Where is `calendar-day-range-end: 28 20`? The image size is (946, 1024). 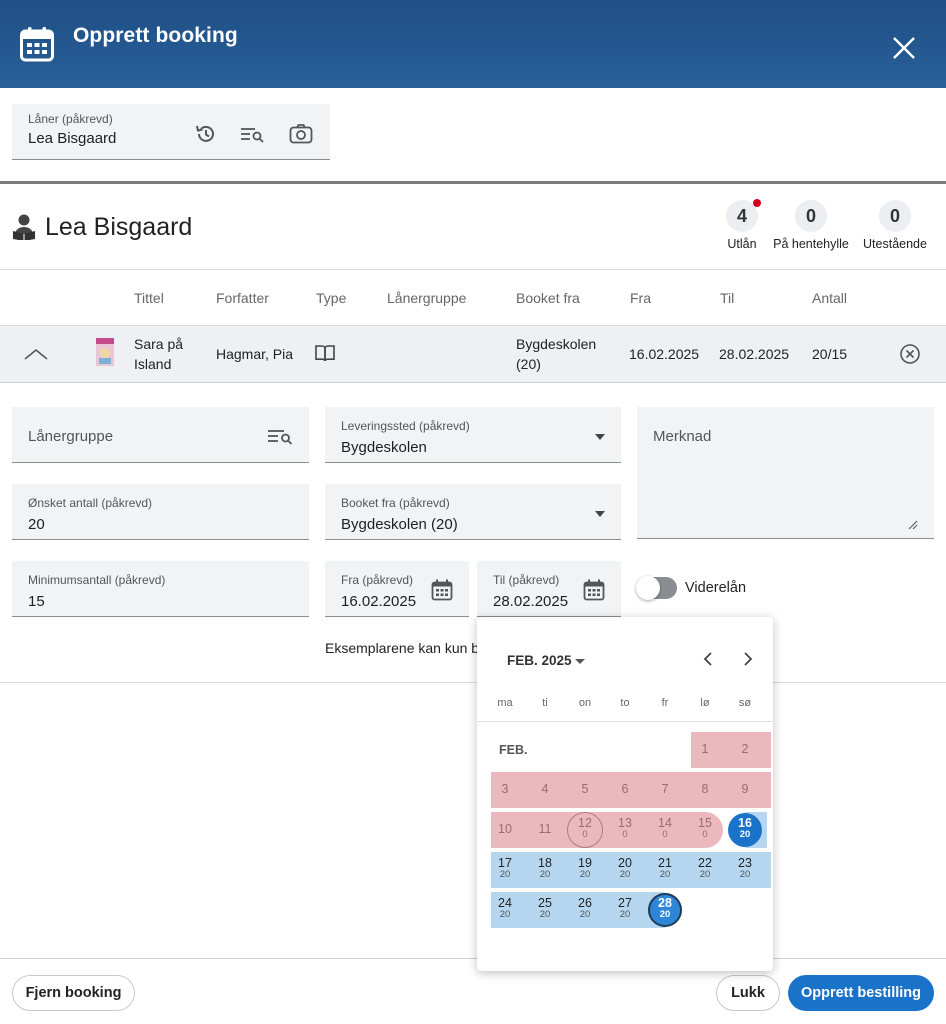
calendar-day-range-end: 28 20 is located at coordinates (665, 910).